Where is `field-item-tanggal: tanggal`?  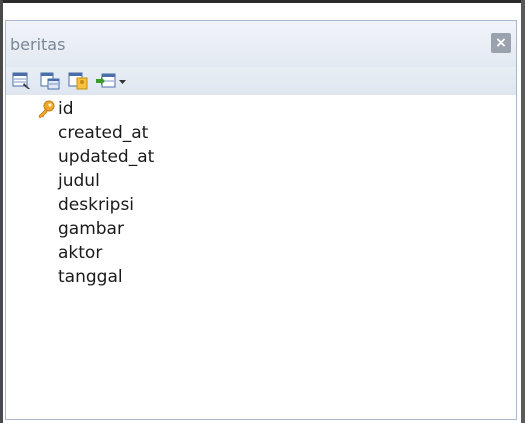 field-item-tanggal: tanggal is located at coordinates (261, 277).